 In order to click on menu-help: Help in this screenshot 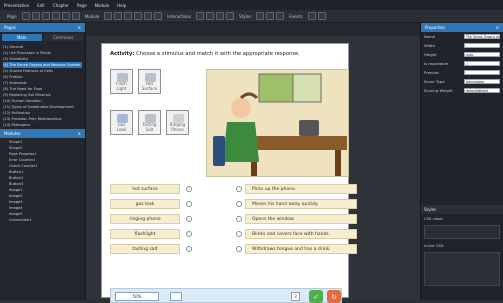, I will do `click(121, 5)`.